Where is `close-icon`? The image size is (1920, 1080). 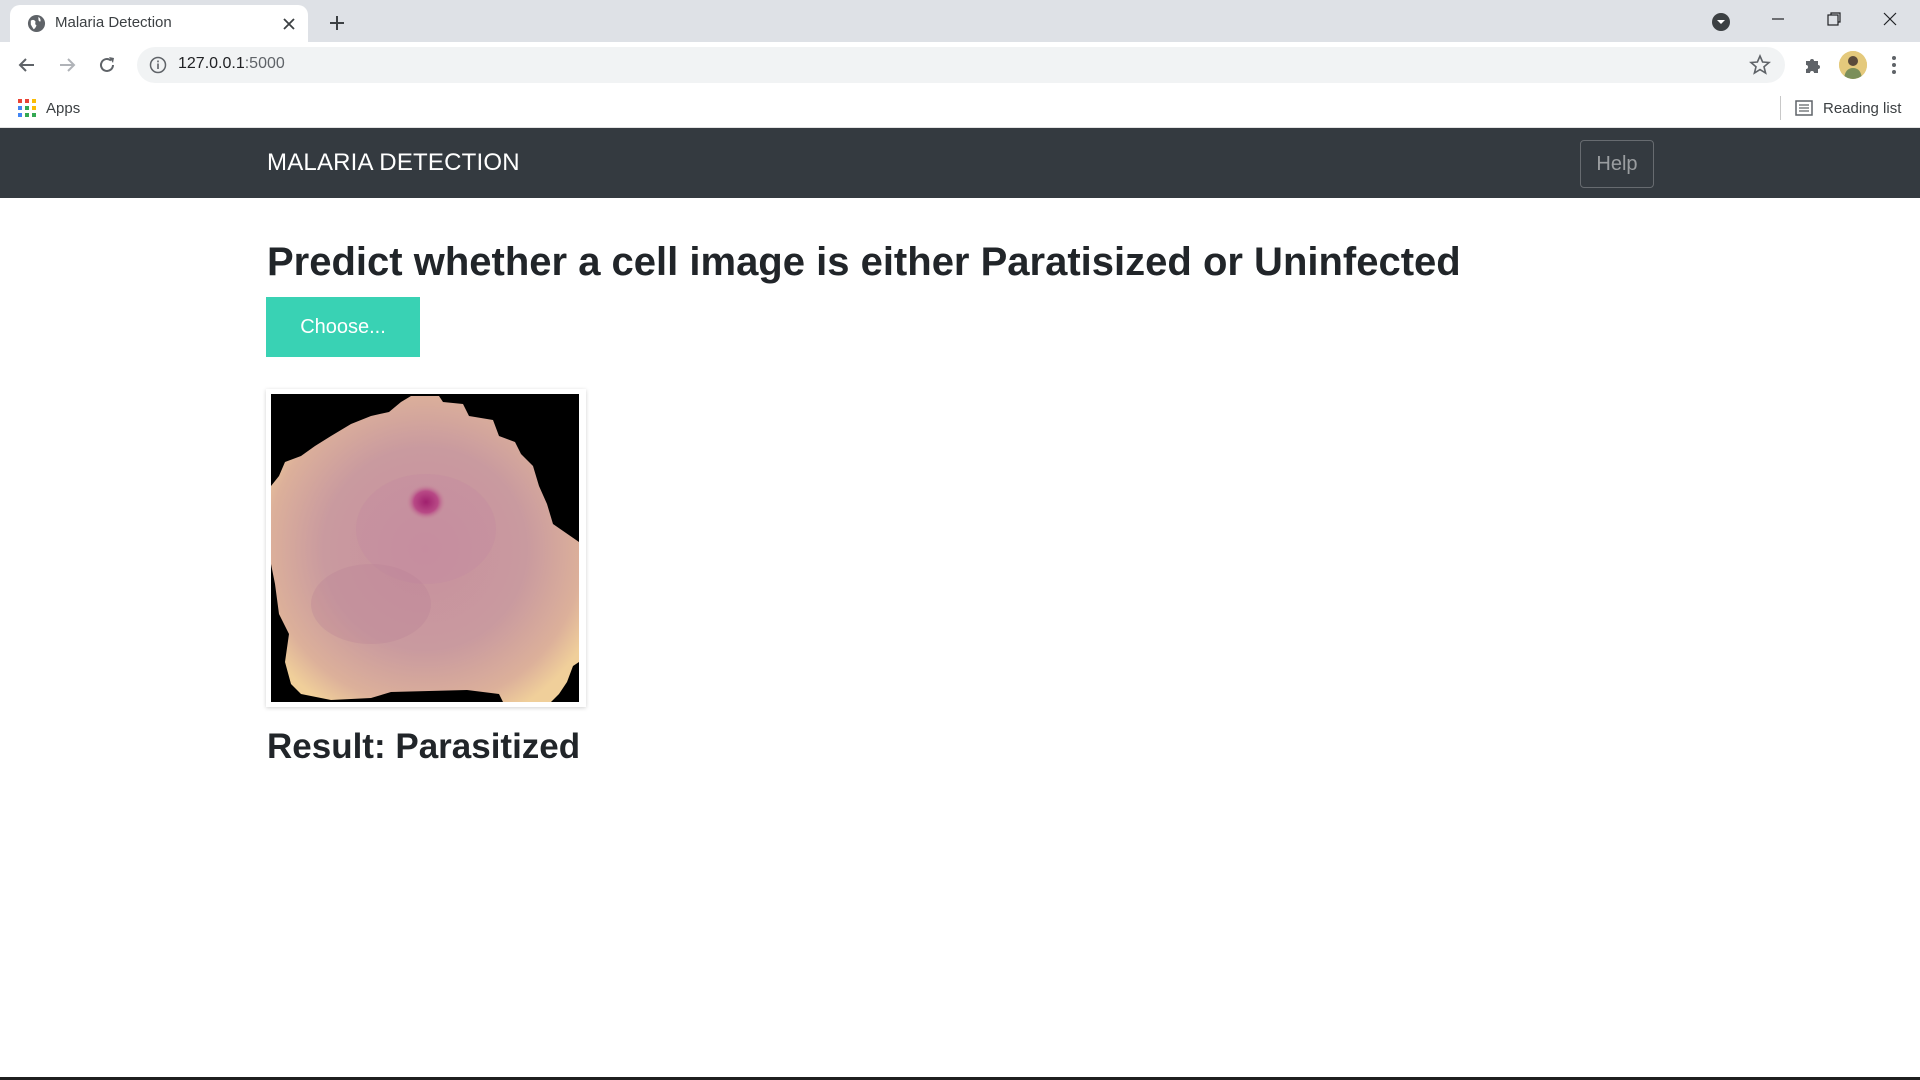 close-icon is located at coordinates (289, 24).